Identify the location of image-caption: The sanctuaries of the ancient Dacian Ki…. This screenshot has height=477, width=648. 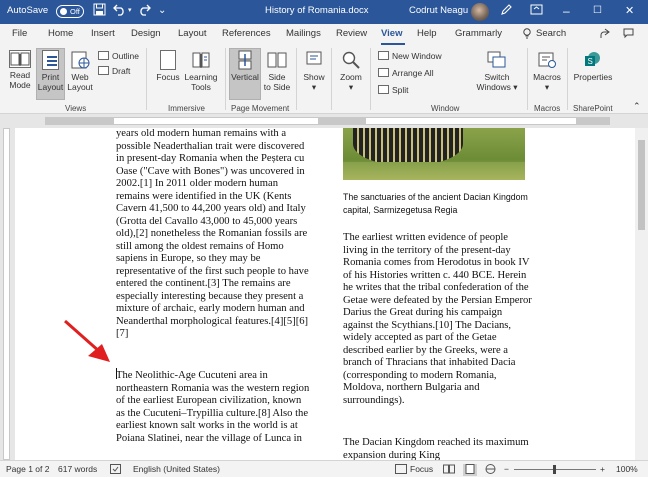
(435, 203).